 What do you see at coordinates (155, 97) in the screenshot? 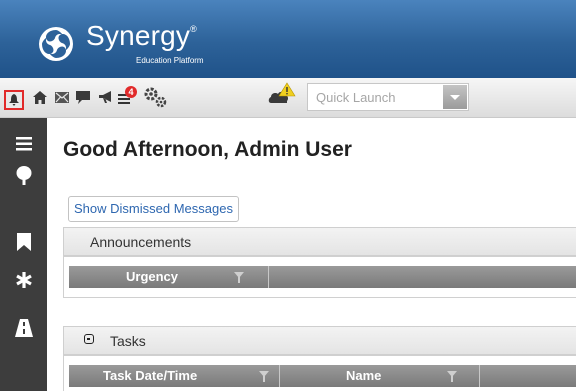
I see `settings-icon` at bounding box center [155, 97].